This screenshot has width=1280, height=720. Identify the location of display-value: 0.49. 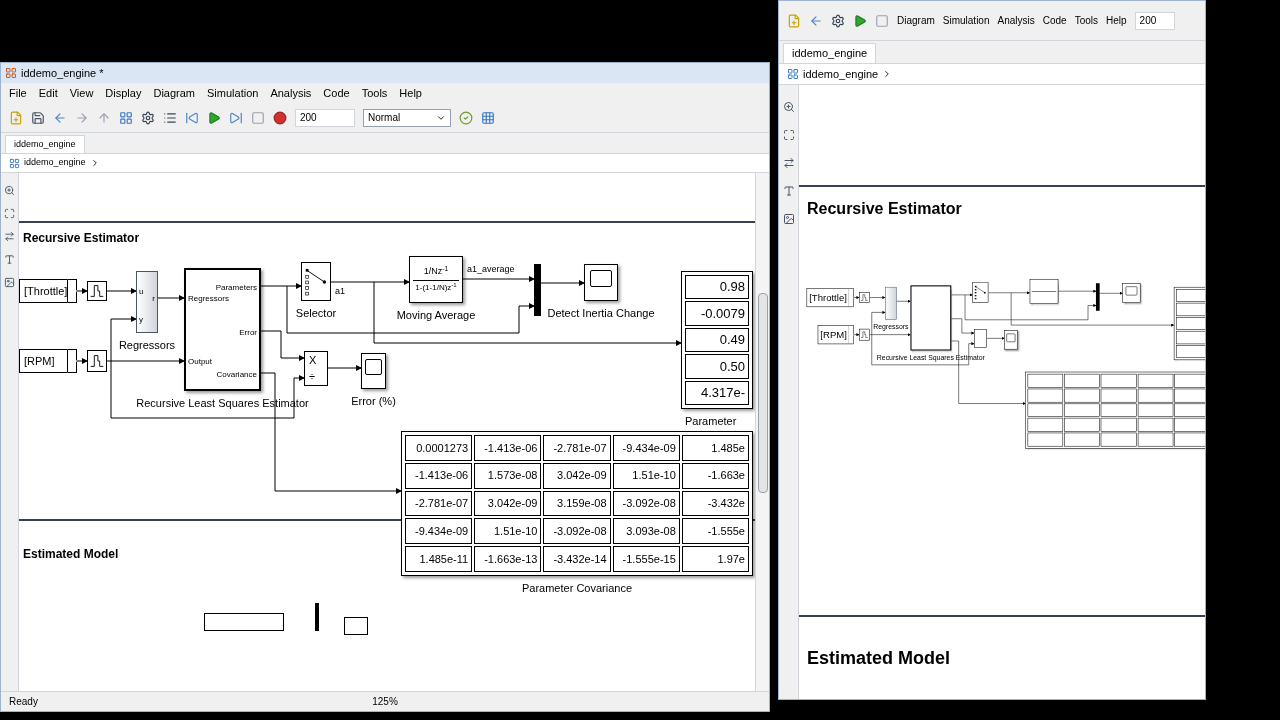
(717, 340).